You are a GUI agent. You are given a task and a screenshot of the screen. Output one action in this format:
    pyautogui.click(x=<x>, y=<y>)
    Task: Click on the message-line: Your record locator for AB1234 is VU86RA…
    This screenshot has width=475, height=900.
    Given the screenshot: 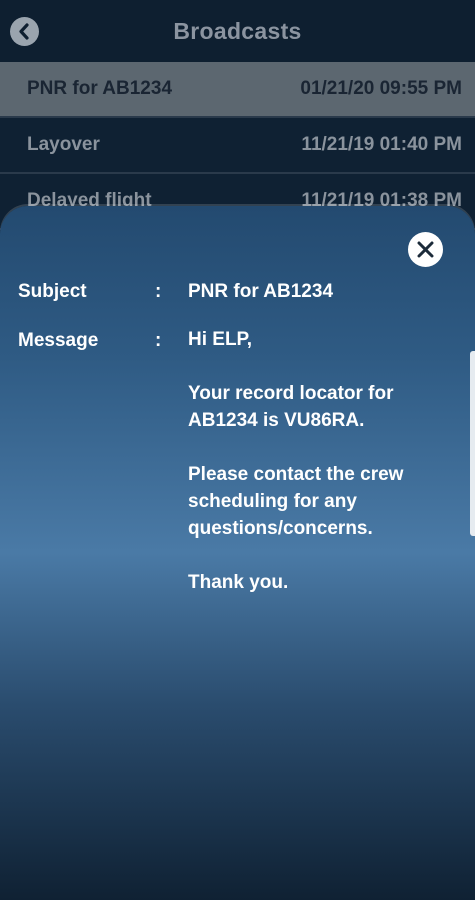 What is the action you would take?
    pyautogui.click(x=291, y=407)
    